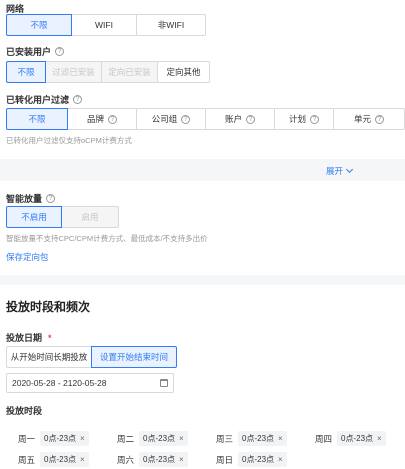 Image resolution: width=405 pixels, height=469 pixels. What do you see at coordinates (369, 119) in the screenshot?
I see `converted-option-unit: 单元?` at bounding box center [369, 119].